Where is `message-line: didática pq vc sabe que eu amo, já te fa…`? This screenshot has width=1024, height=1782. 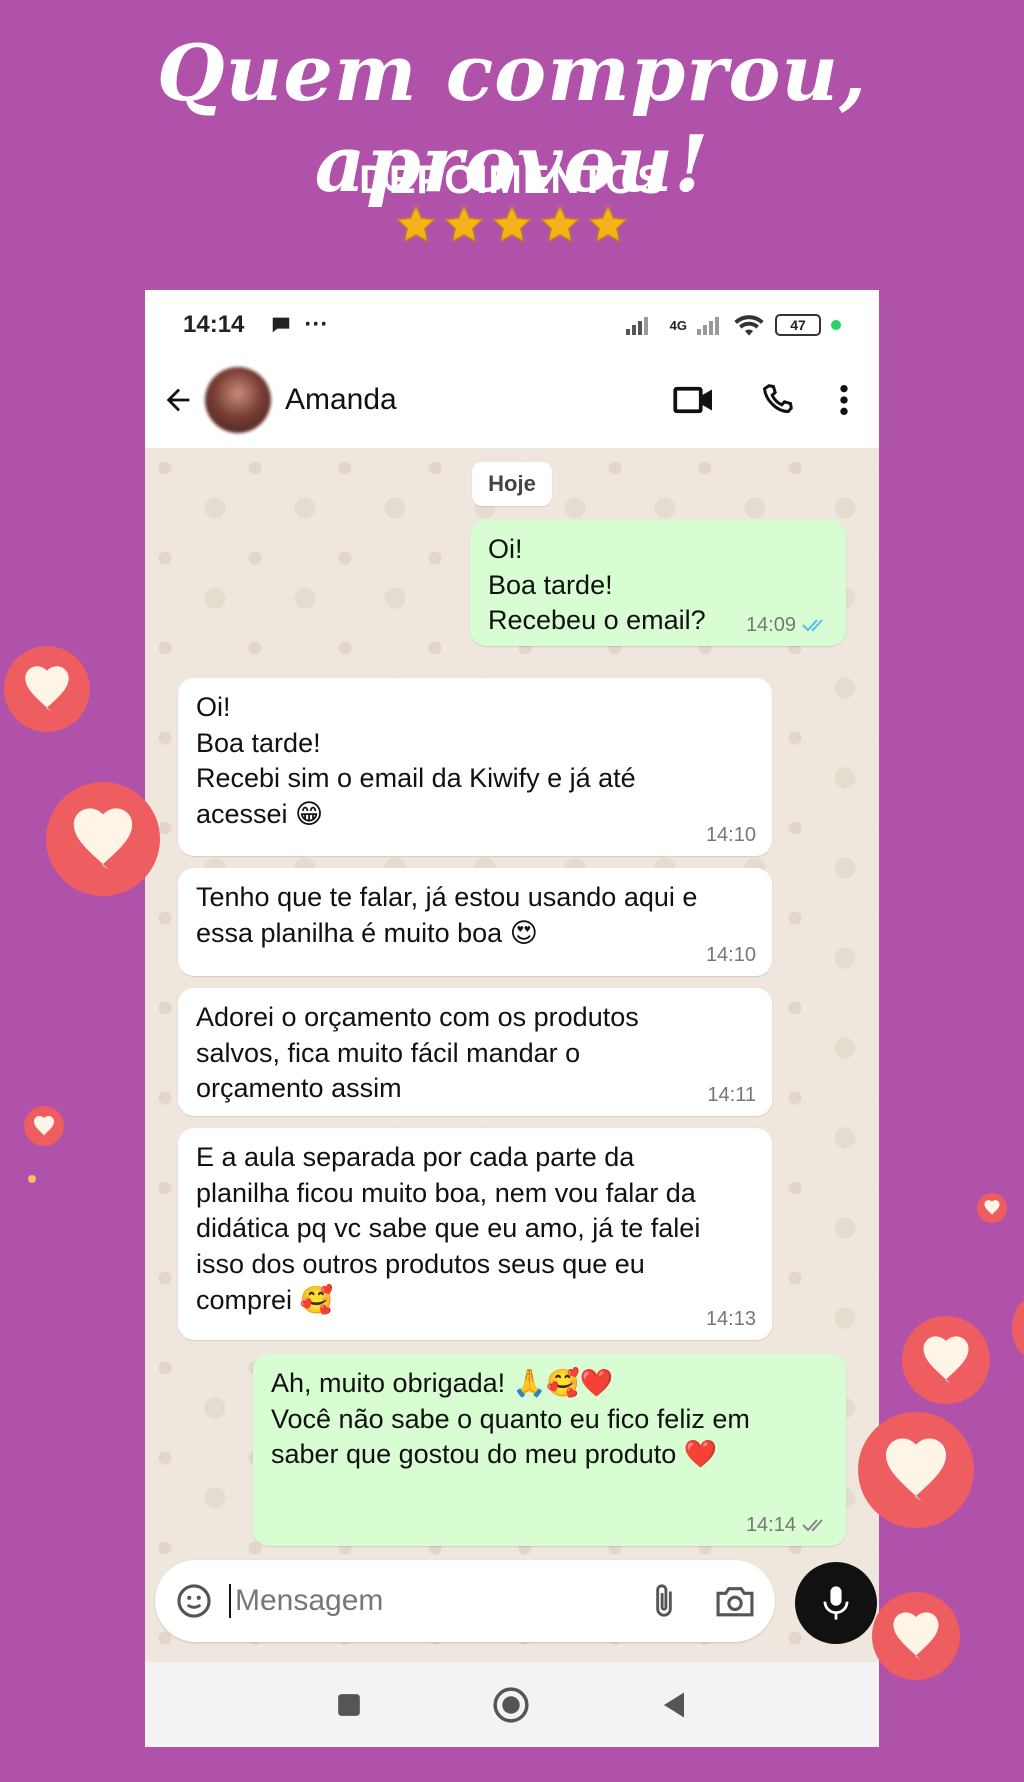 message-line: didática pq vc sabe que eu amo, já te fa… is located at coordinates (448, 1228).